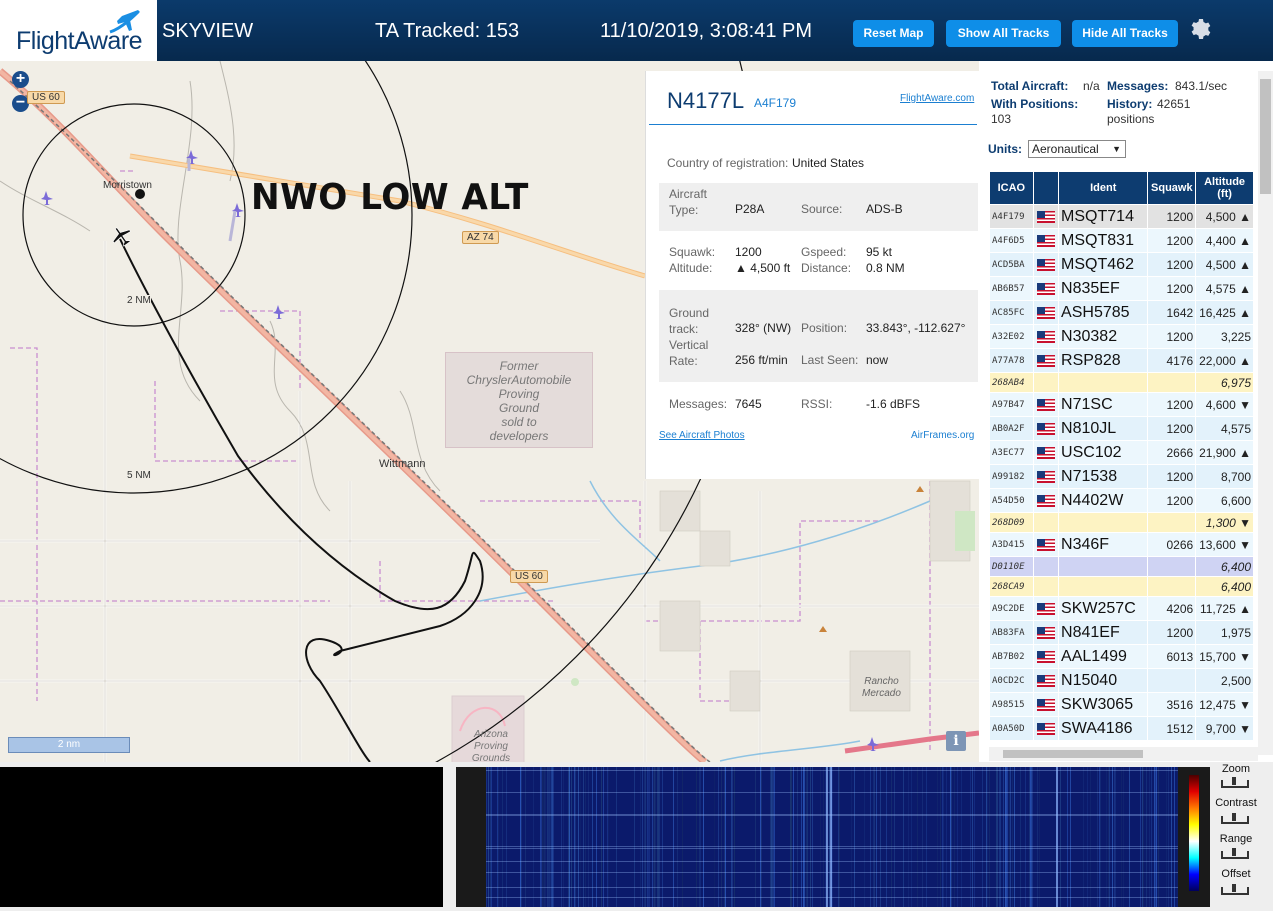 The image size is (1273, 911). What do you see at coordinates (937, 98) in the screenshot?
I see `flightaware-link: FlightAware.com` at bounding box center [937, 98].